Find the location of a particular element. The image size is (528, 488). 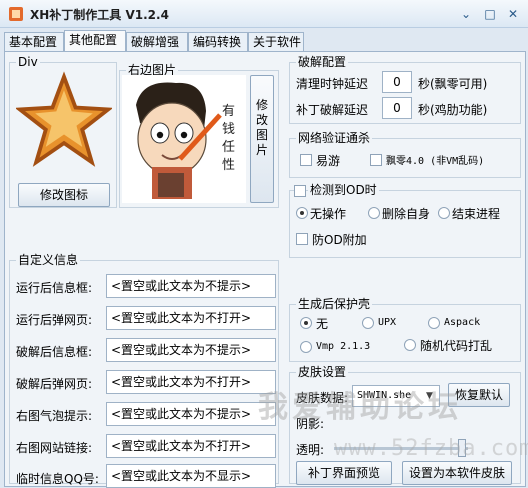

od-noop-label: 无操作 is located at coordinates (328, 214).